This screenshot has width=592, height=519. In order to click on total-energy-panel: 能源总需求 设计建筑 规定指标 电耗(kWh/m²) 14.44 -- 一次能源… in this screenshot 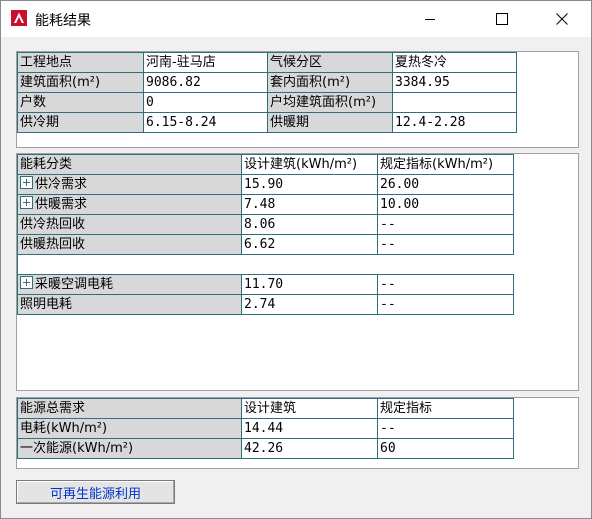, I will do `click(297, 433)`.